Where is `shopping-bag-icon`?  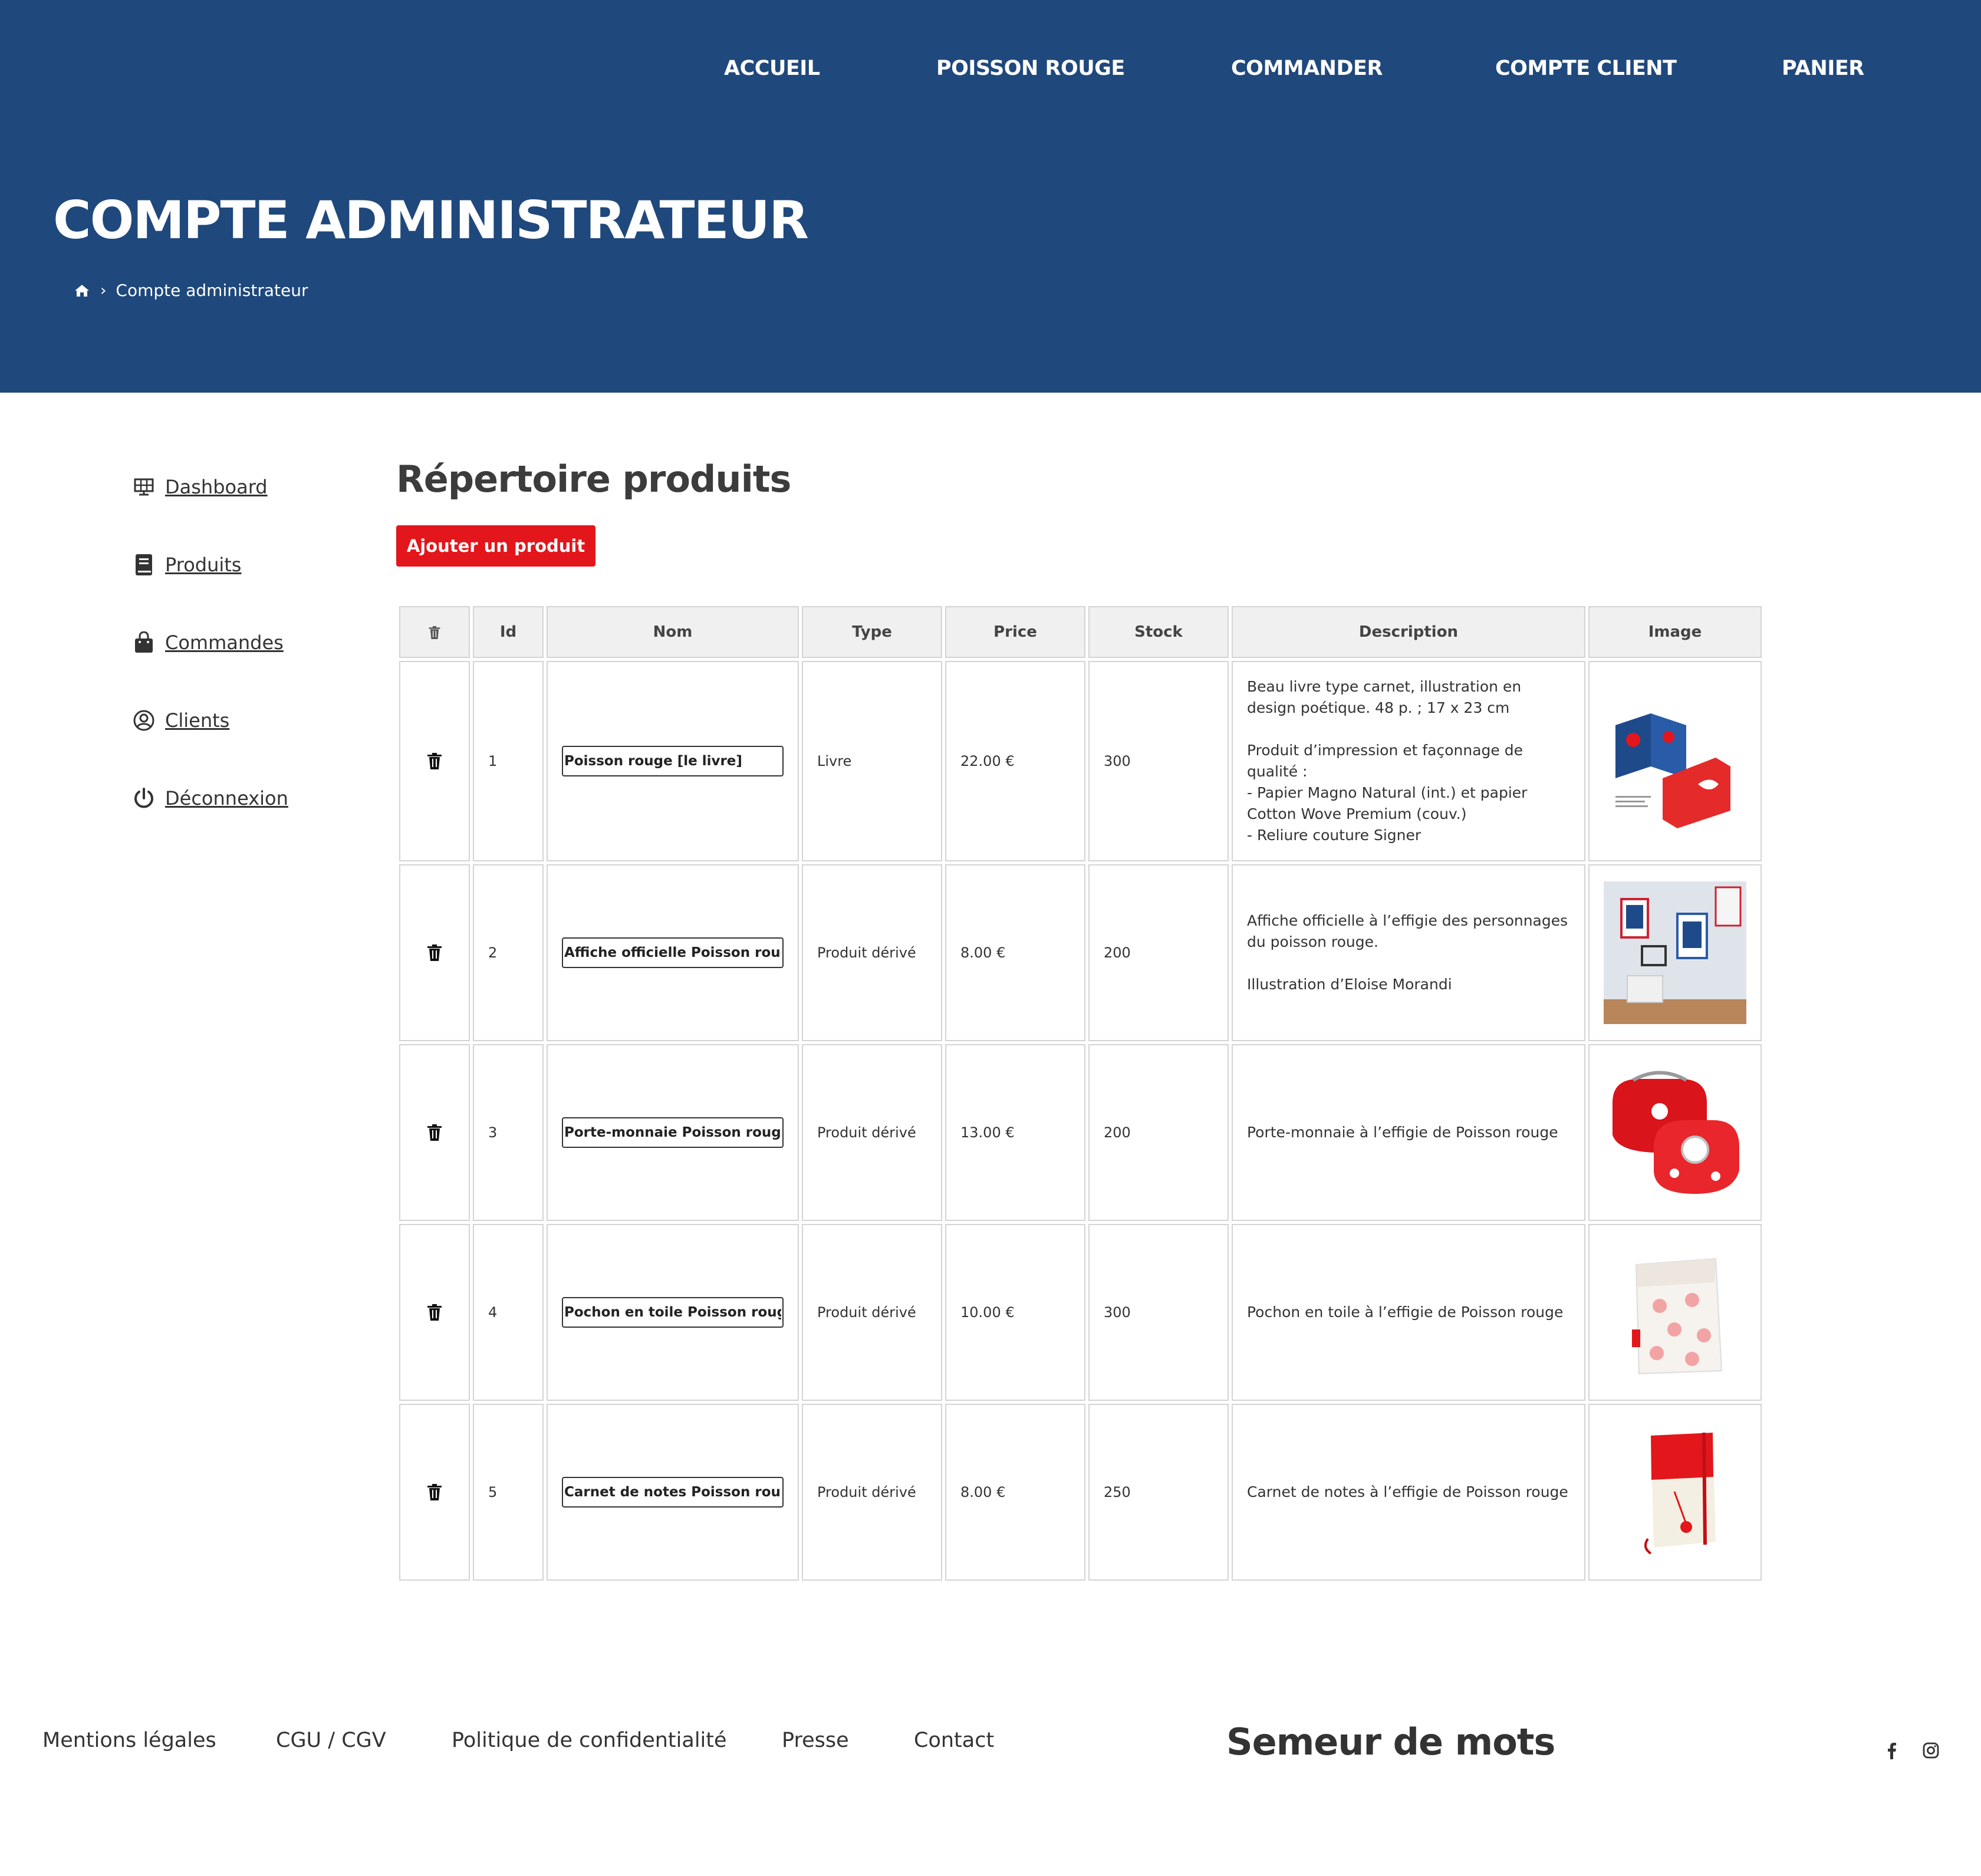
shopping-bag-icon is located at coordinates (144, 642).